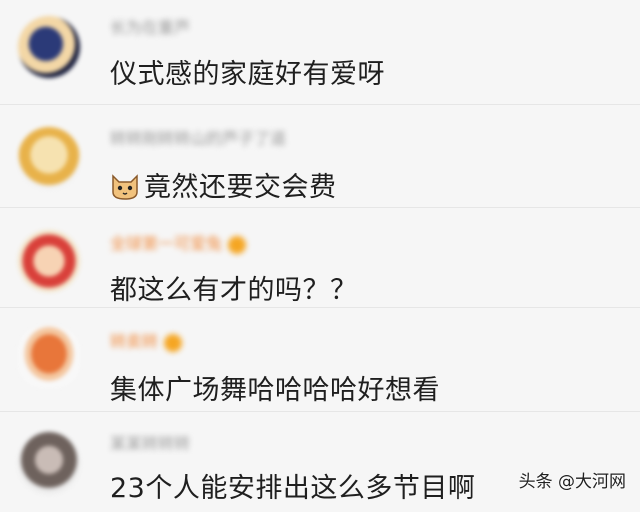 The image size is (640, 512). What do you see at coordinates (150, 26) in the screenshot?
I see `comment-username: 长为在重芦` at bounding box center [150, 26].